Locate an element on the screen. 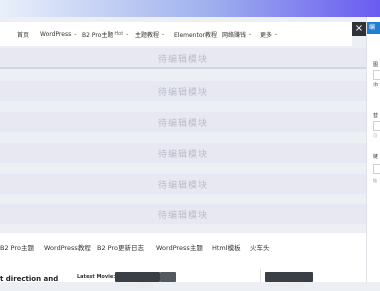  quick-link: Html模板 is located at coordinates (226, 247).